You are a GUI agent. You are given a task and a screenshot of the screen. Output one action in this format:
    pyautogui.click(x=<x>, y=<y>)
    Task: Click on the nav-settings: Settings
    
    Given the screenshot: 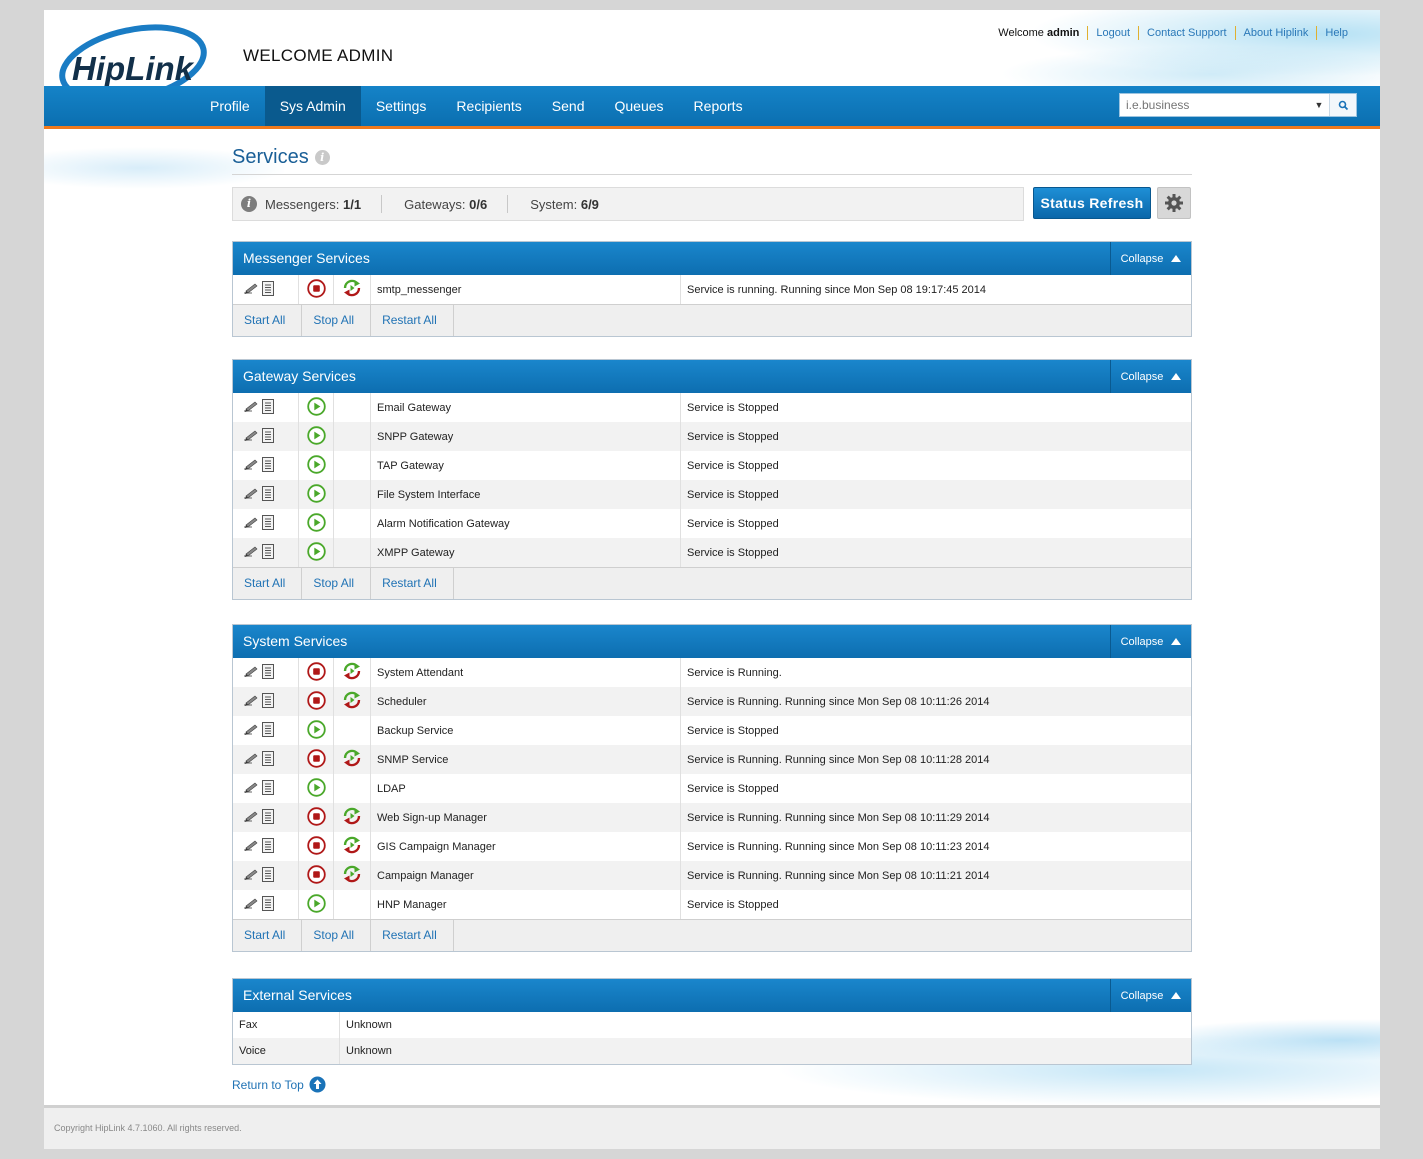 What is the action you would take?
    pyautogui.click(x=401, y=106)
    